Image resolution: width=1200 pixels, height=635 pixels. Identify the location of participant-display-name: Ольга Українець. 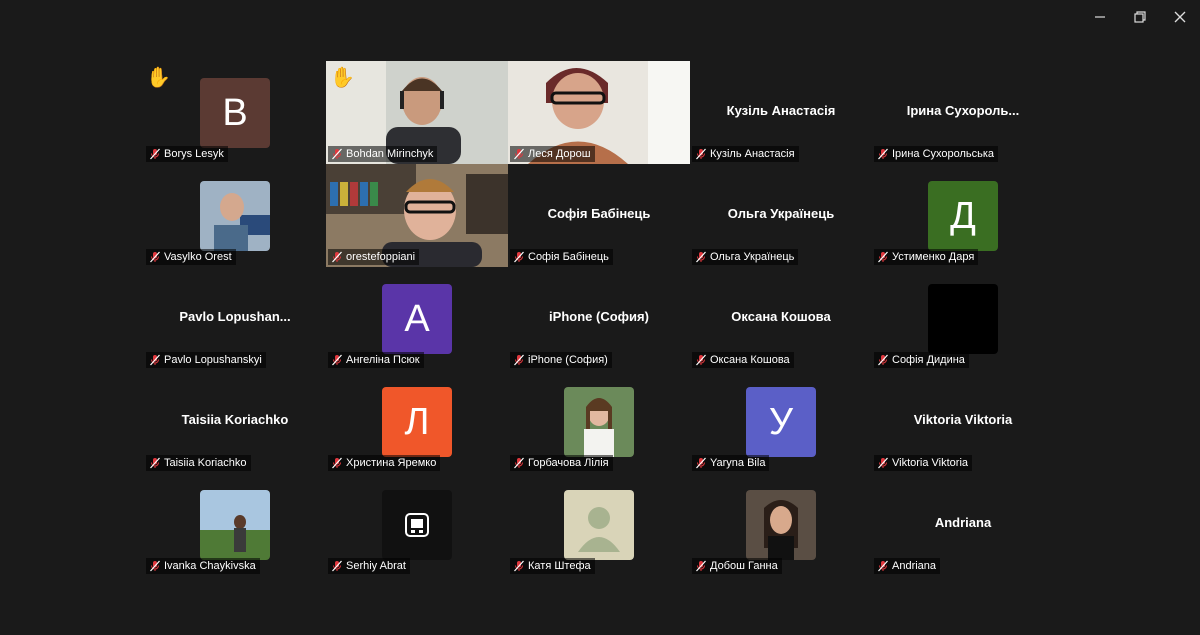
(781, 213).